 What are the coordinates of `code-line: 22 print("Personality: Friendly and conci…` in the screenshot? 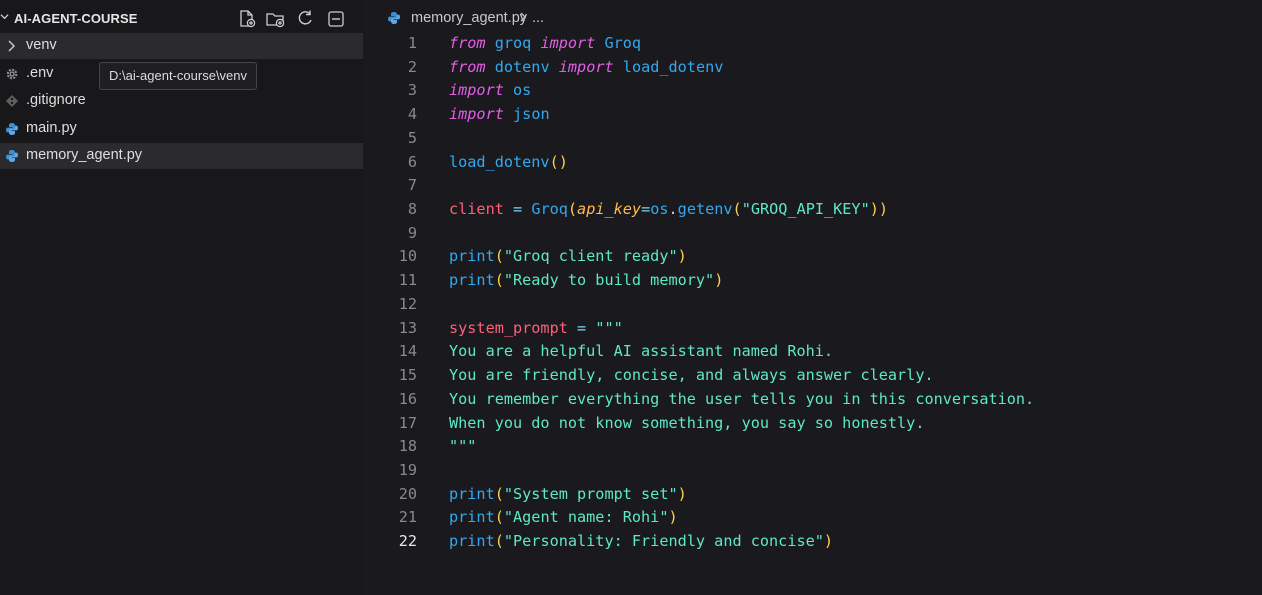 It's located at (820, 542).